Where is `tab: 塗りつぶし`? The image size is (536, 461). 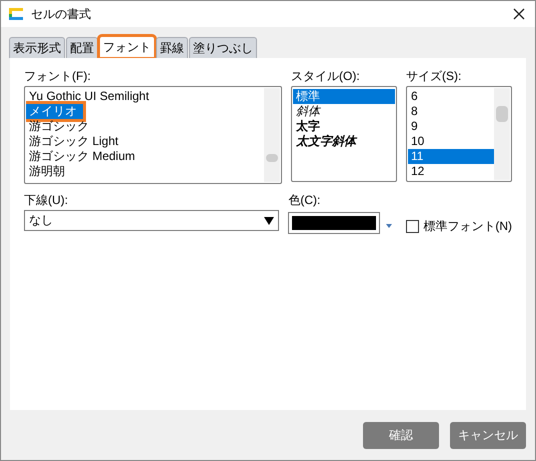 tab: 塗りつぶし is located at coordinates (223, 47).